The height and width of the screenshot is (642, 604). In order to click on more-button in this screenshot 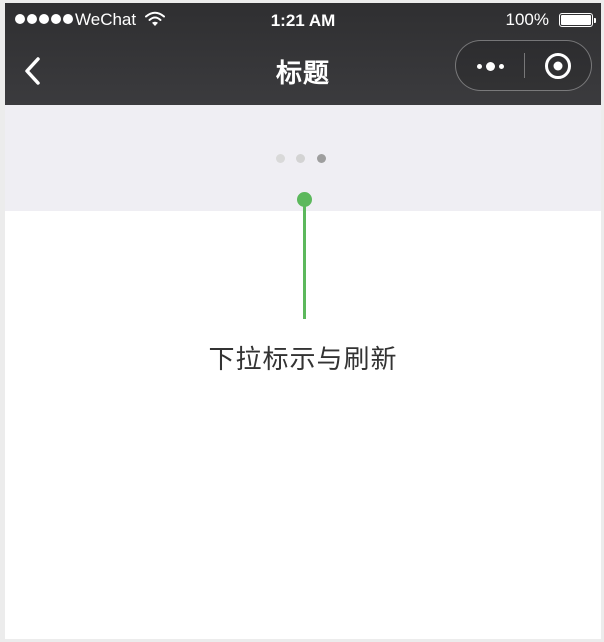, I will do `click(490, 65)`.